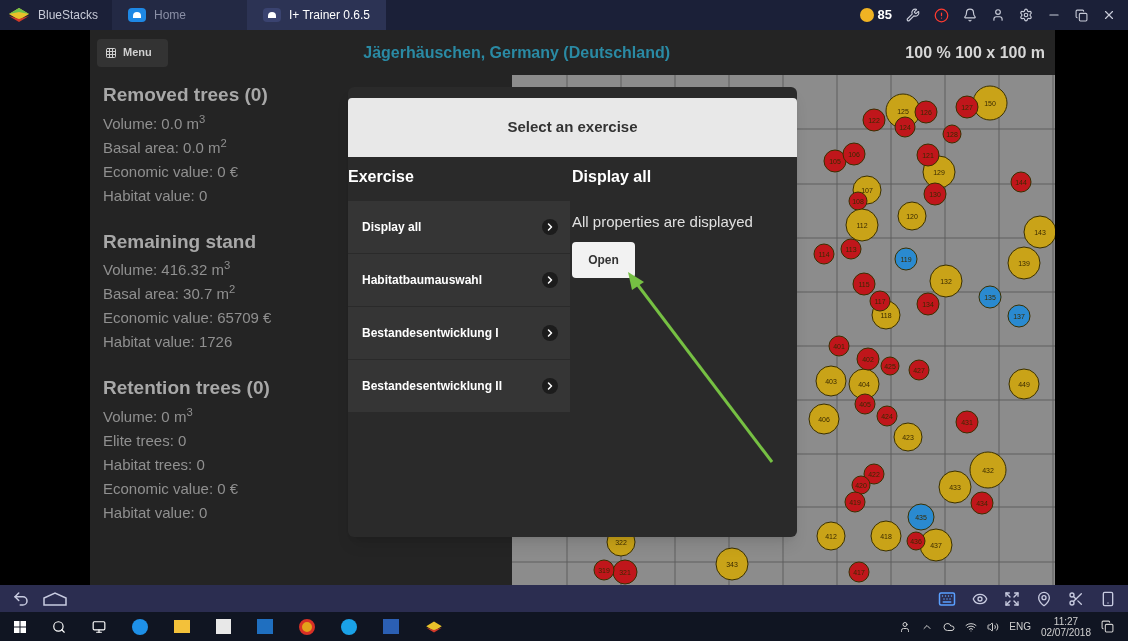  I want to click on stat-line: Economic value: 65709 €, so click(187, 318).